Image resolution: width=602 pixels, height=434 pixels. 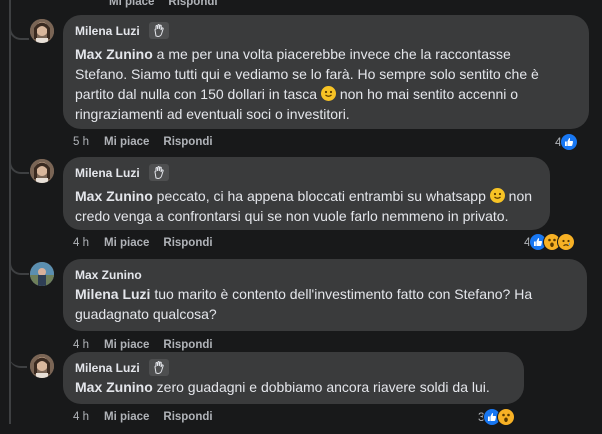 I want to click on reaction-summary: 3, so click(x=496, y=417).